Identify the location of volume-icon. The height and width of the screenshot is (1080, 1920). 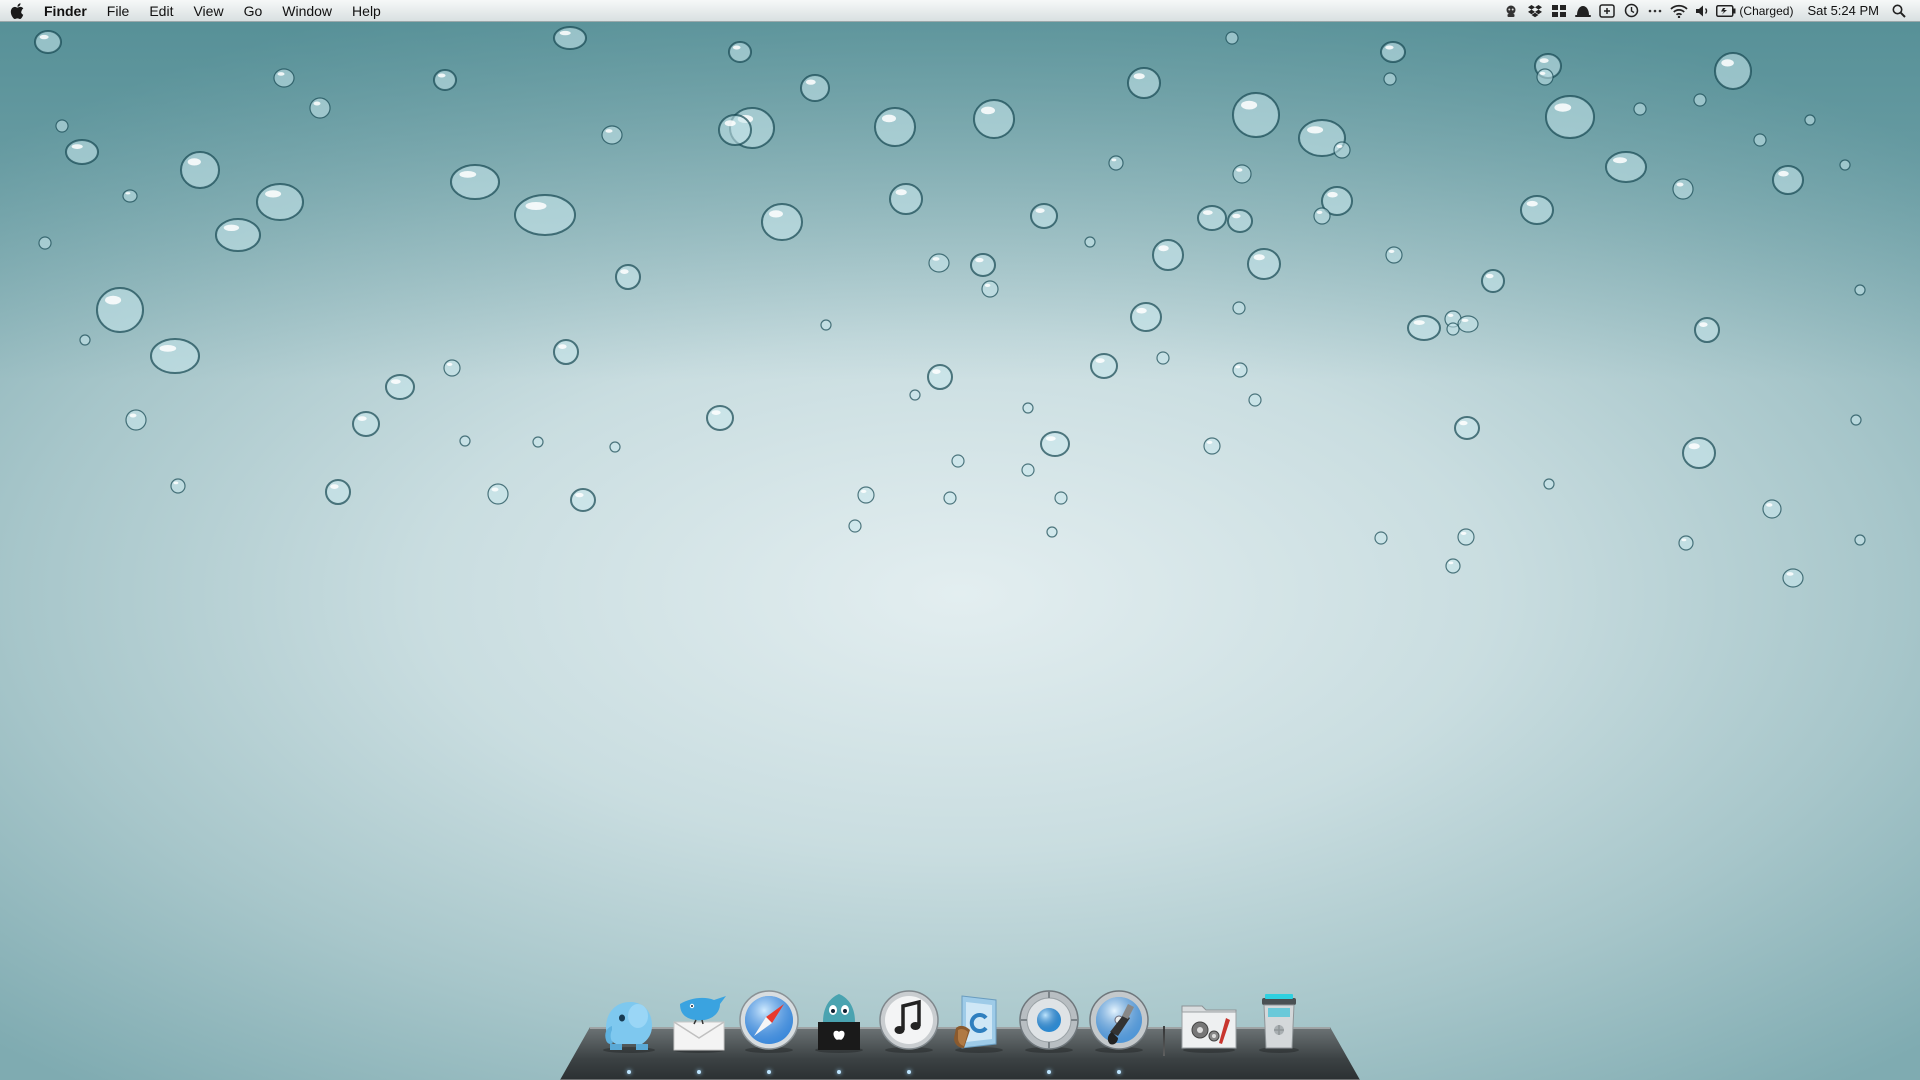
(1703, 11).